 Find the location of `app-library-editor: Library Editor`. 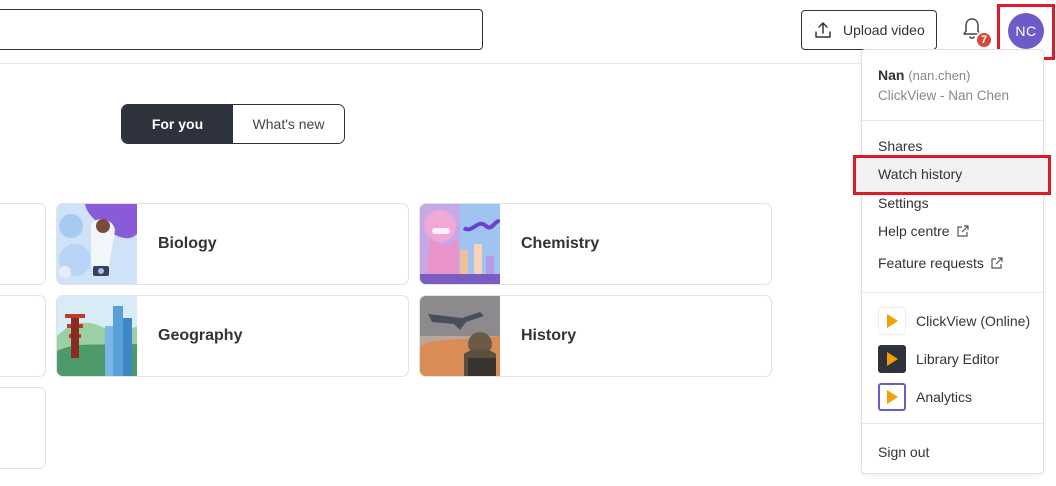

app-library-editor: Library Editor is located at coordinates (938, 359).